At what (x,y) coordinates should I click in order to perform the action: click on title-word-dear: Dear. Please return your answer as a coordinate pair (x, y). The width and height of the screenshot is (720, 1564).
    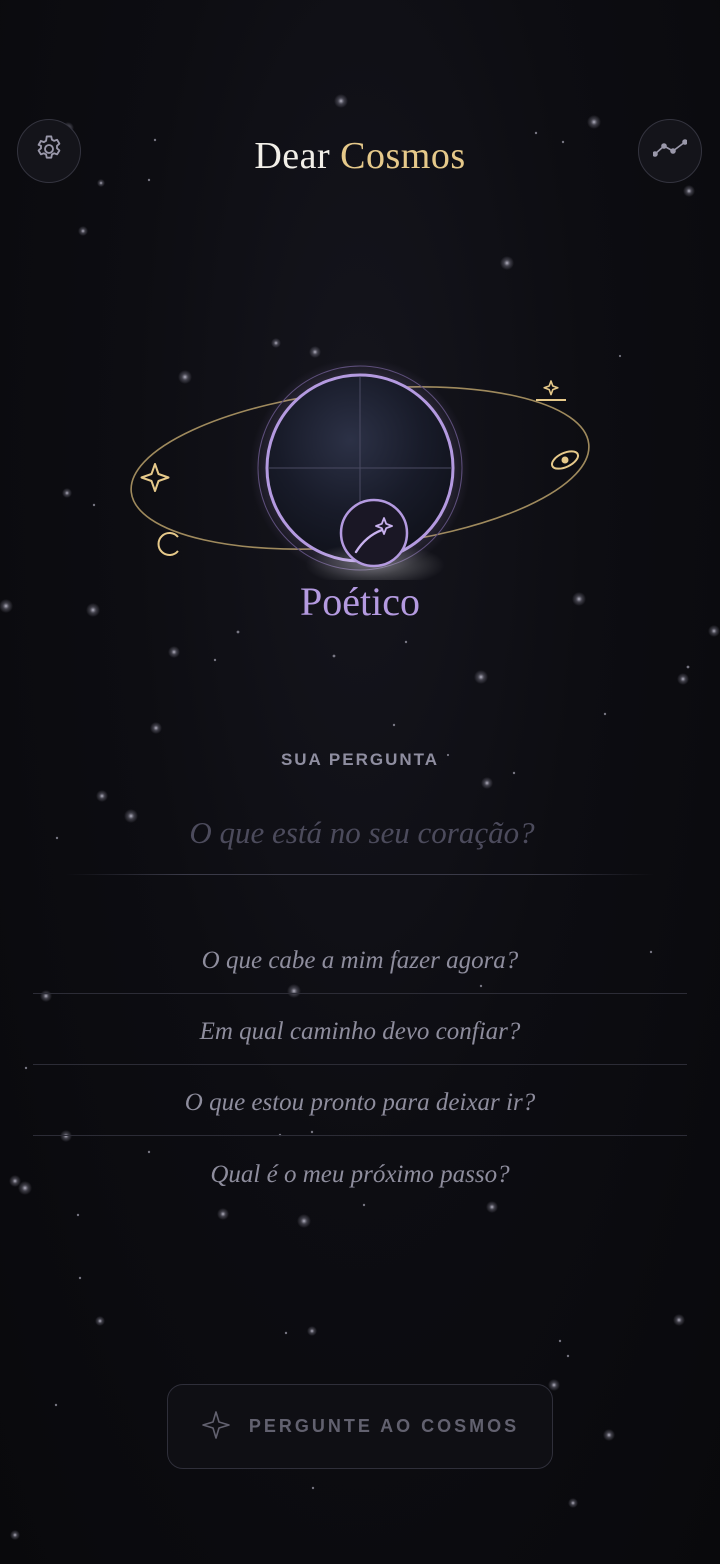
    Looking at the image, I should click on (292, 156).